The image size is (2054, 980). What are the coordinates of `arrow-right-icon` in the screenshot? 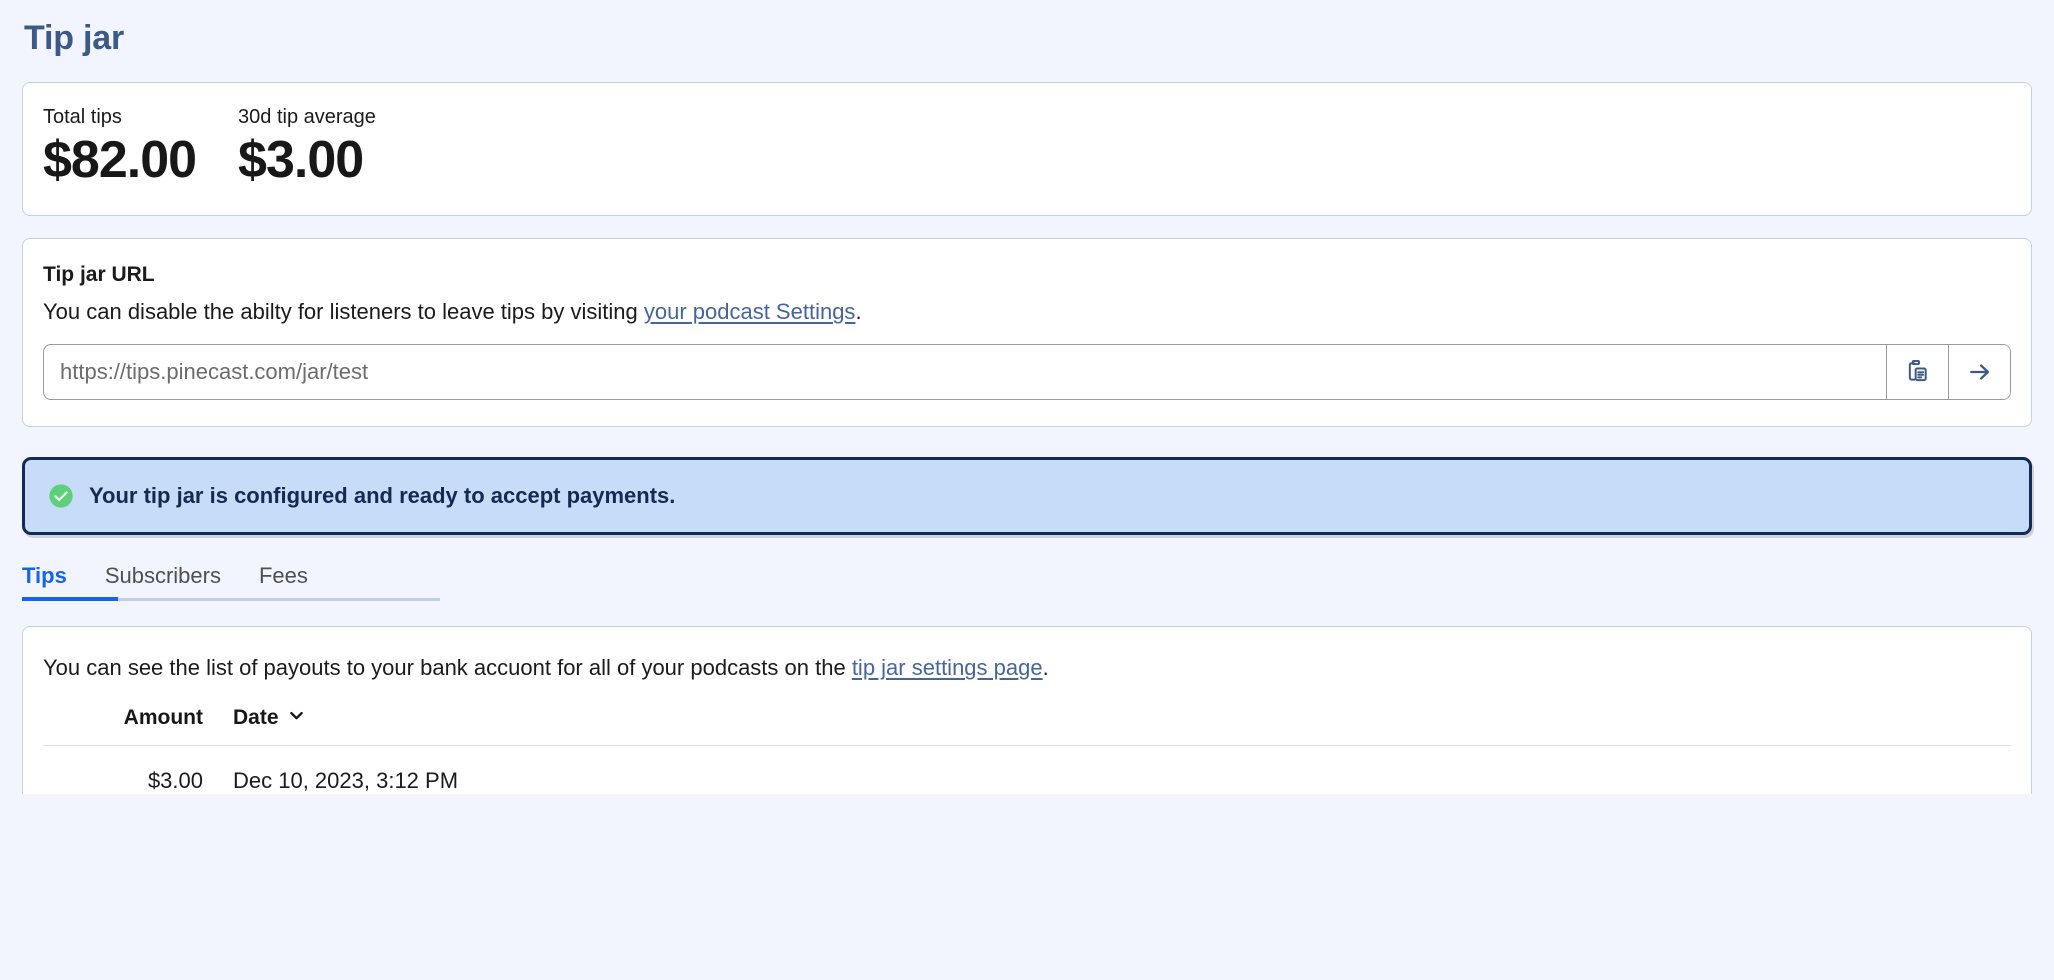 It's located at (1980, 372).